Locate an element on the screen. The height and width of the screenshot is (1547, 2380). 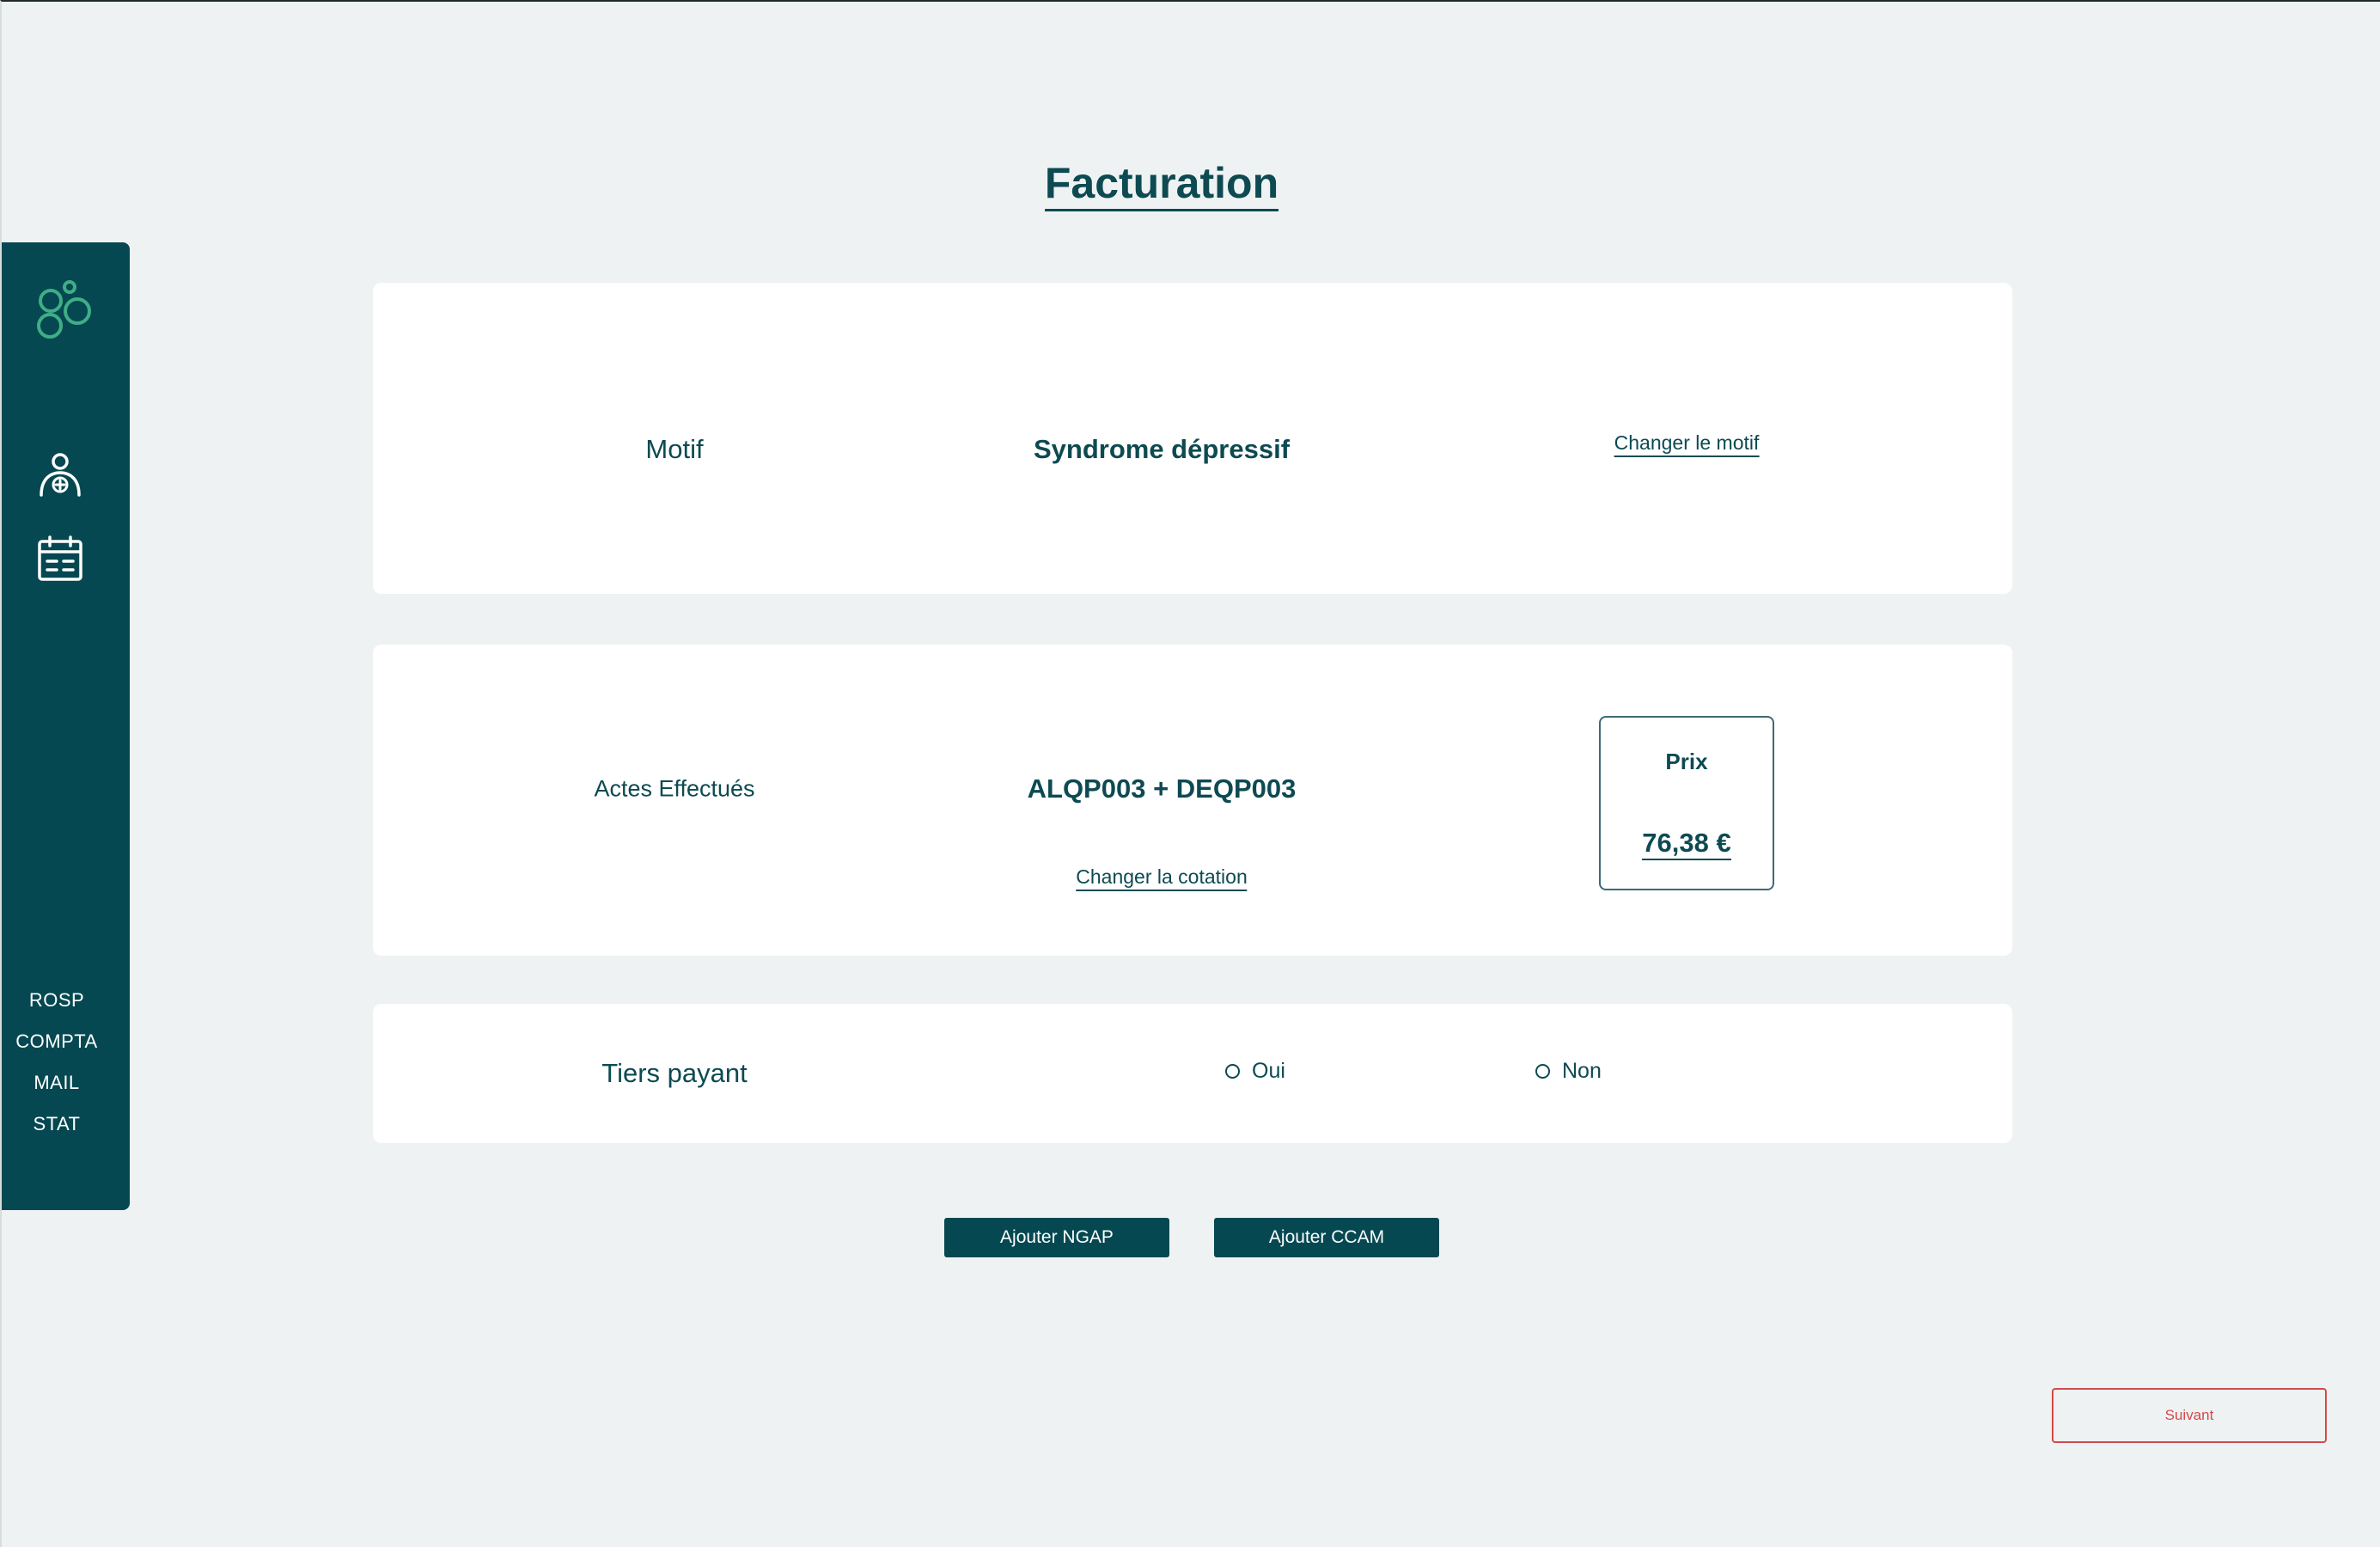
change-cotation-link: Changer la cotation is located at coordinates (1162, 878).